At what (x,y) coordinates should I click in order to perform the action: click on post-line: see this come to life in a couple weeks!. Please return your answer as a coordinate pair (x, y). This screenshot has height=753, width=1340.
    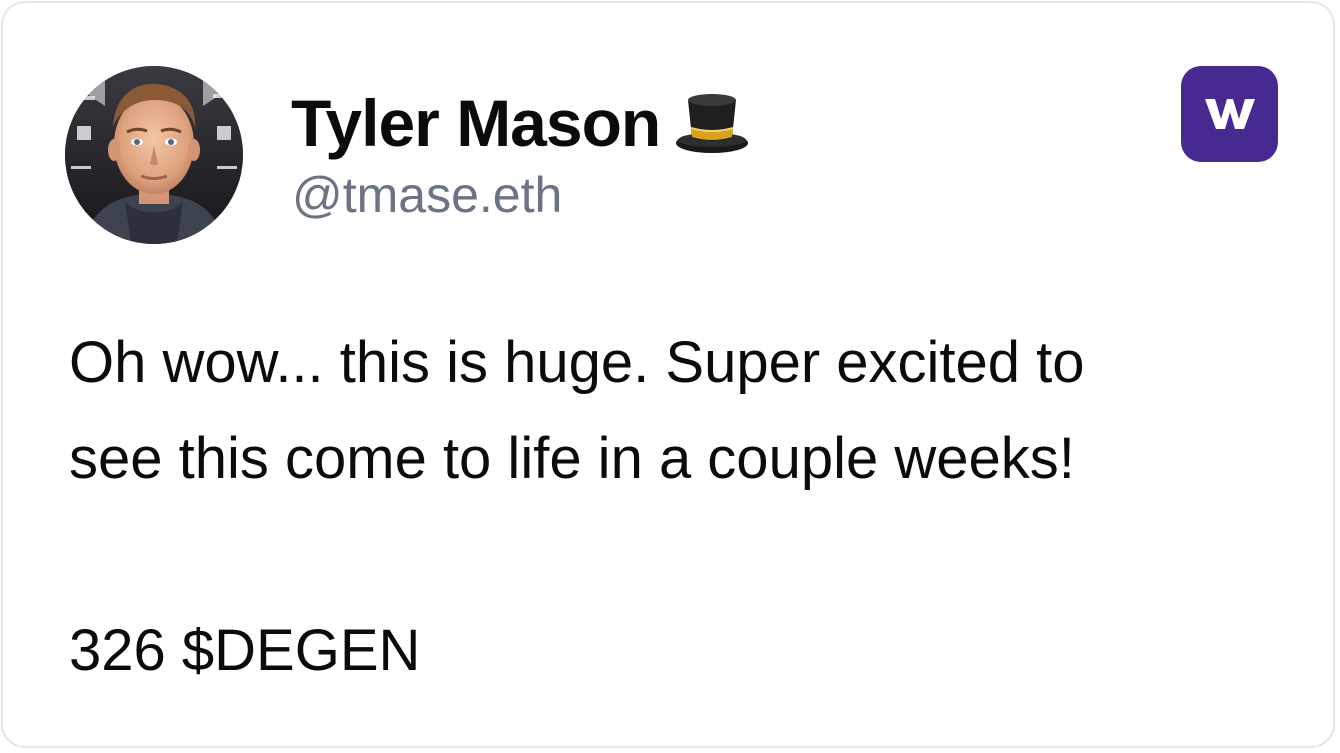
    Looking at the image, I should click on (572, 458).